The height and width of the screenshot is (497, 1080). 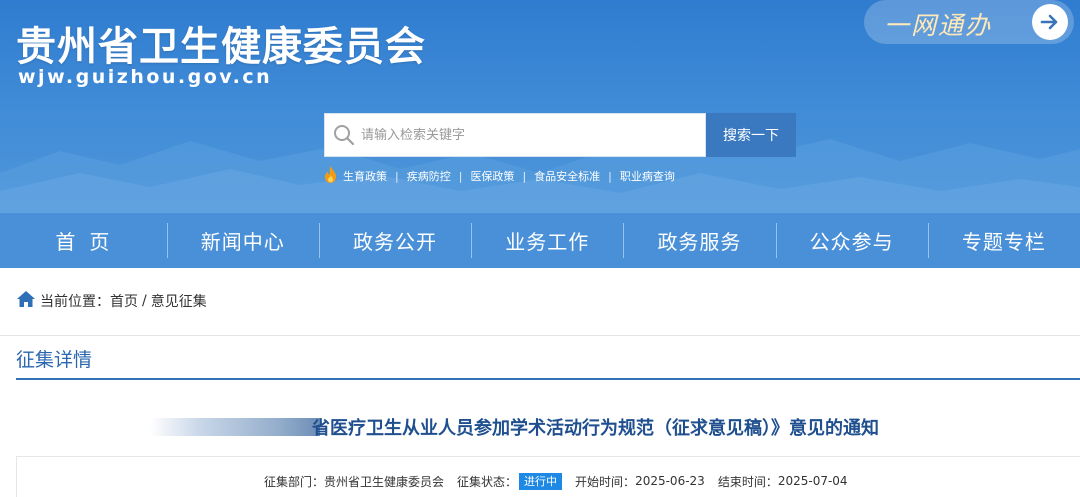 I want to click on one-net-service-button: 一网通办, so click(x=969, y=22).